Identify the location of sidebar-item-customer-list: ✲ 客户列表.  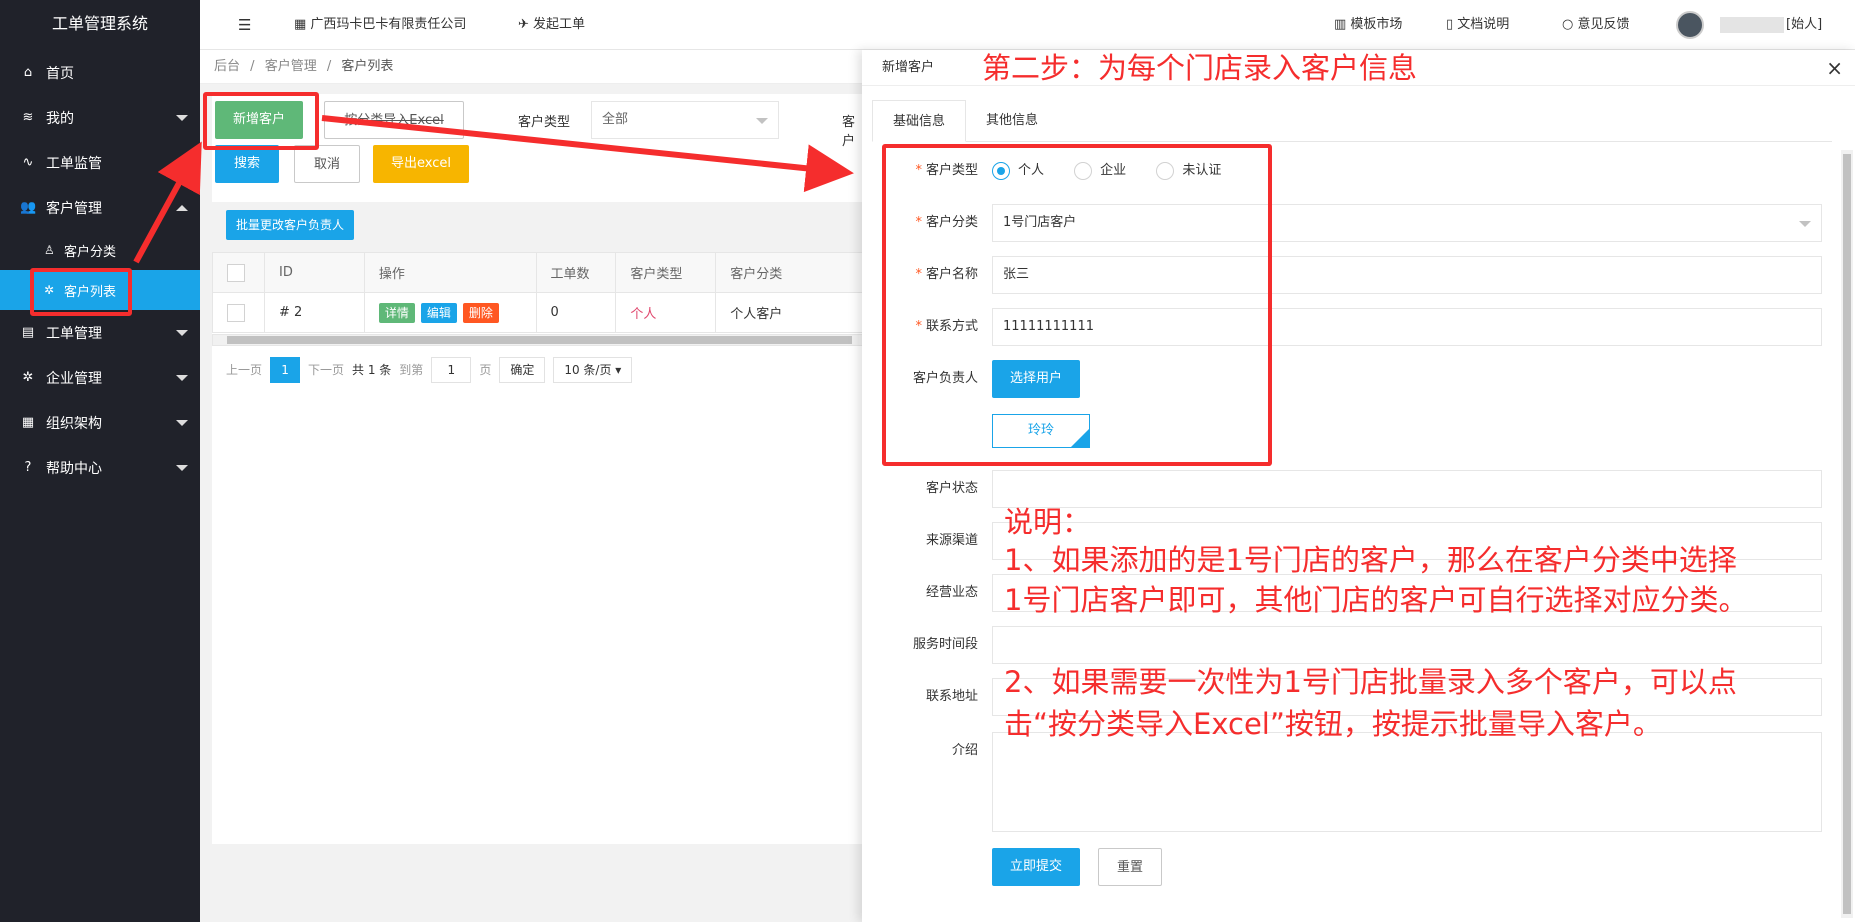
(100, 290).